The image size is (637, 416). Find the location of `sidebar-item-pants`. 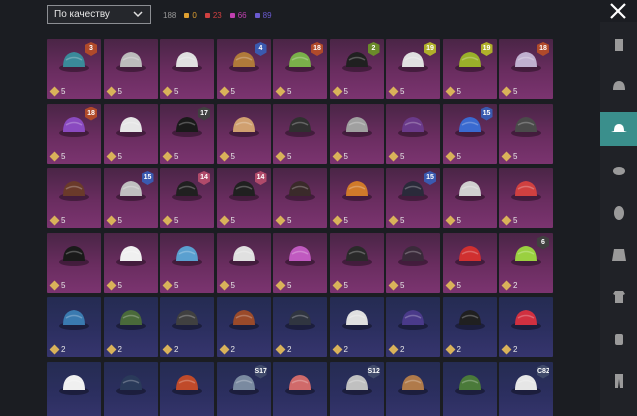

sidebar-item-pants is located at coordinates (618, 381).